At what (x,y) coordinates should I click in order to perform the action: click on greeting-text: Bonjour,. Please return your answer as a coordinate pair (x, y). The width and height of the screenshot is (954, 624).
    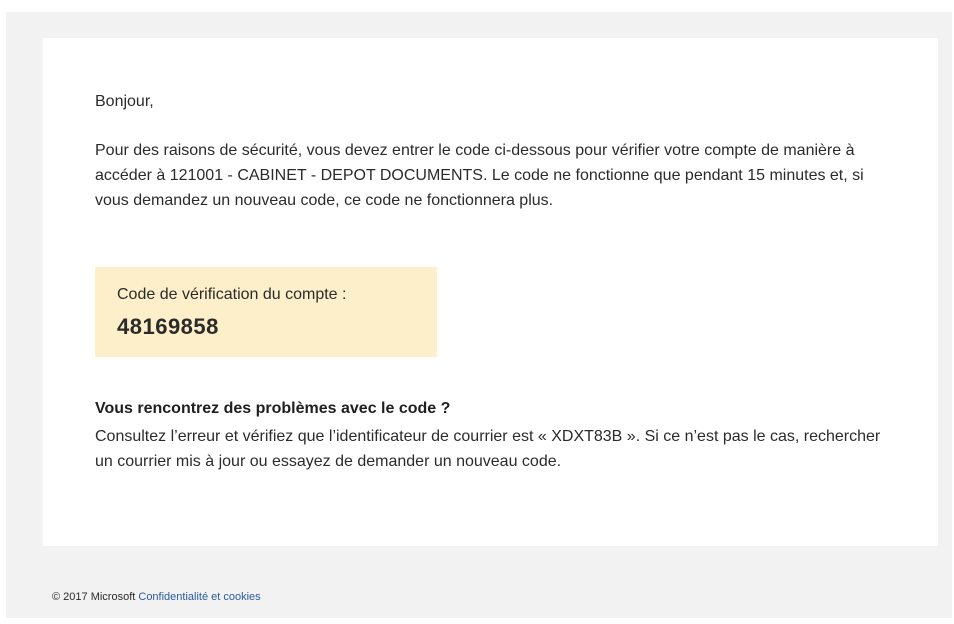
    Looking at the image, I should click on (124, 101).